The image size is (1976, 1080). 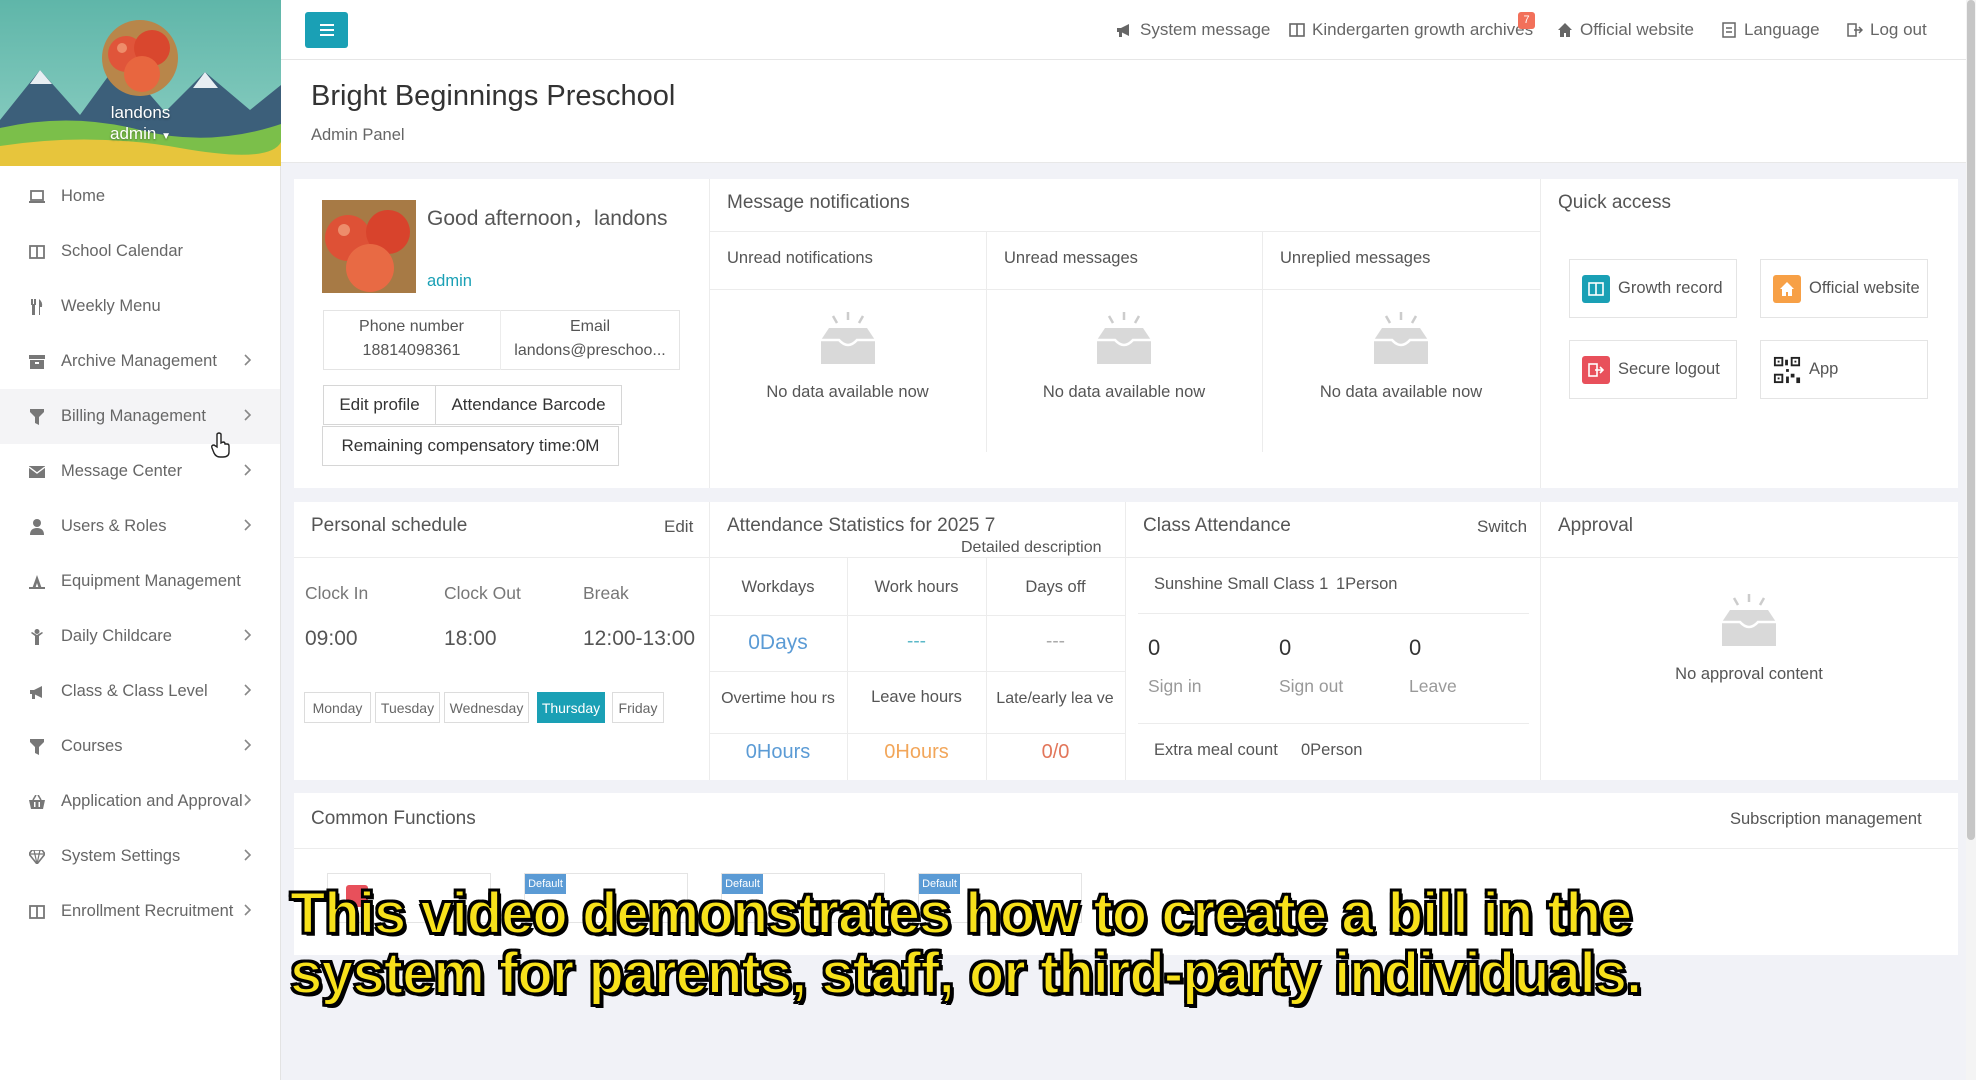 I want to click on profile-avatar, so click(x=369, y=246).